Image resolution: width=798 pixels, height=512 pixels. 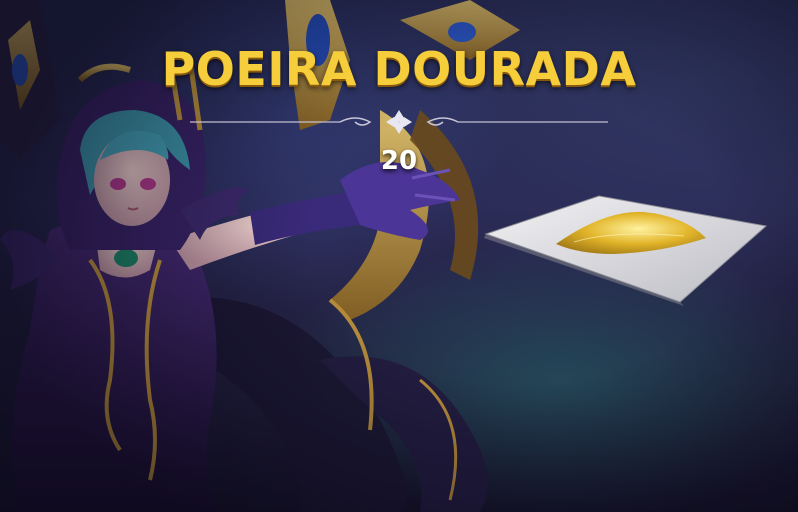 I want to click on diamond-ornament-icon, so click(x=399, y=122).